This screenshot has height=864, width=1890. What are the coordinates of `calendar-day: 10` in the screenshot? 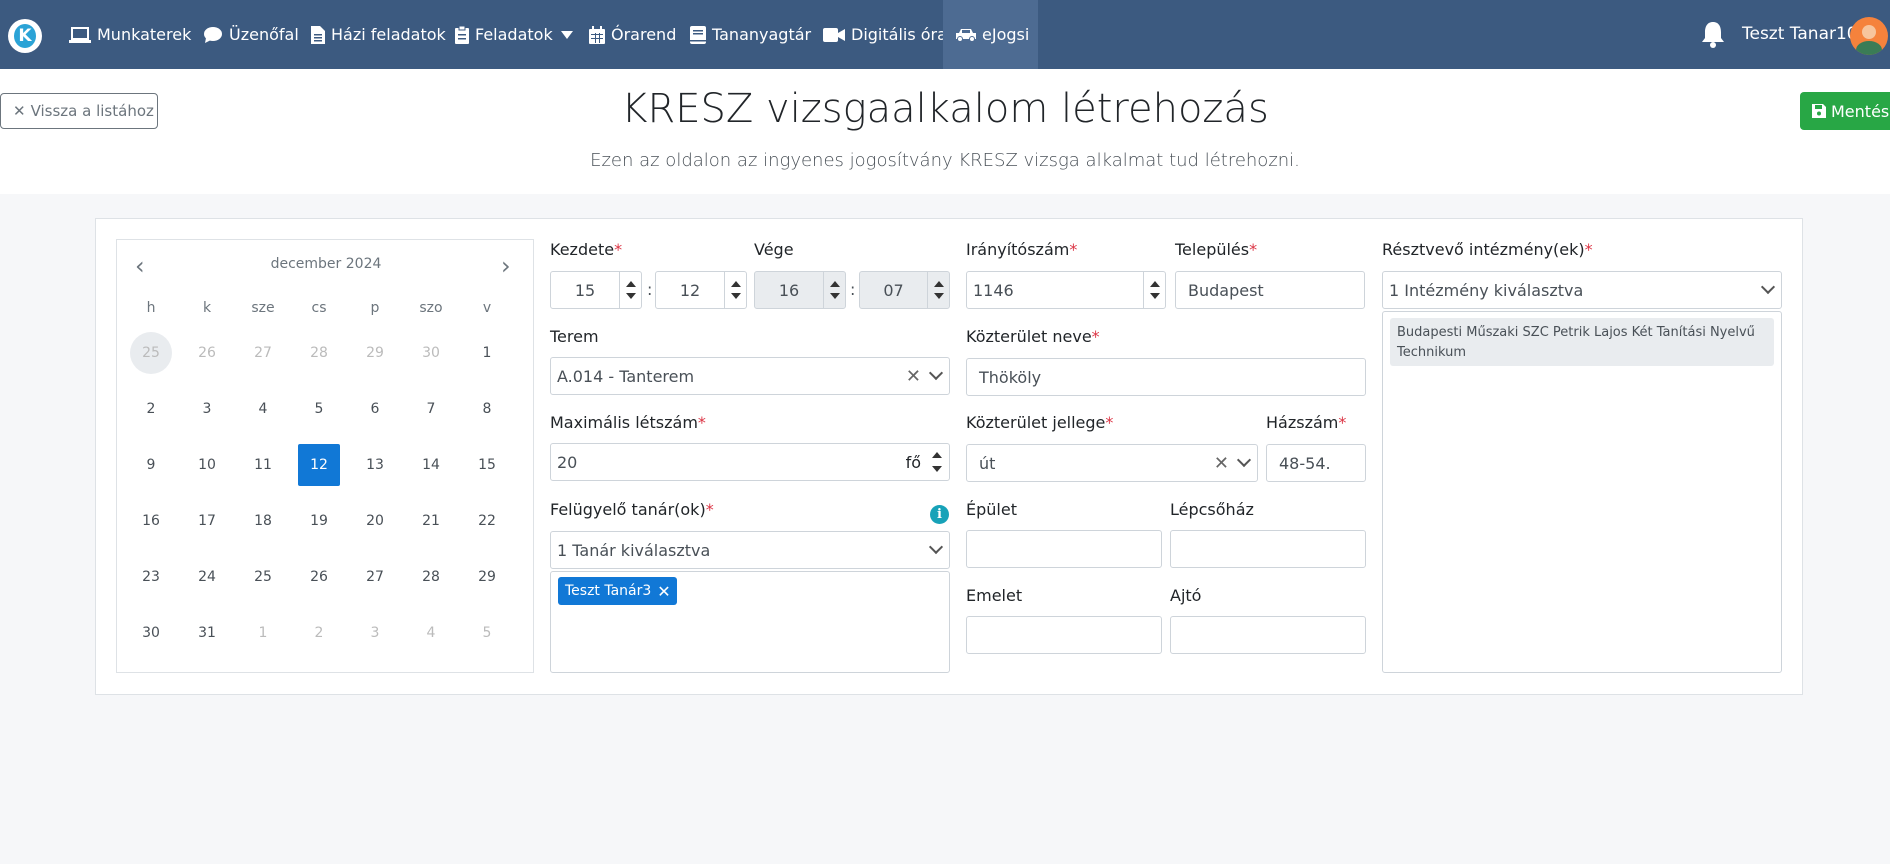 It's located at (207, 465).